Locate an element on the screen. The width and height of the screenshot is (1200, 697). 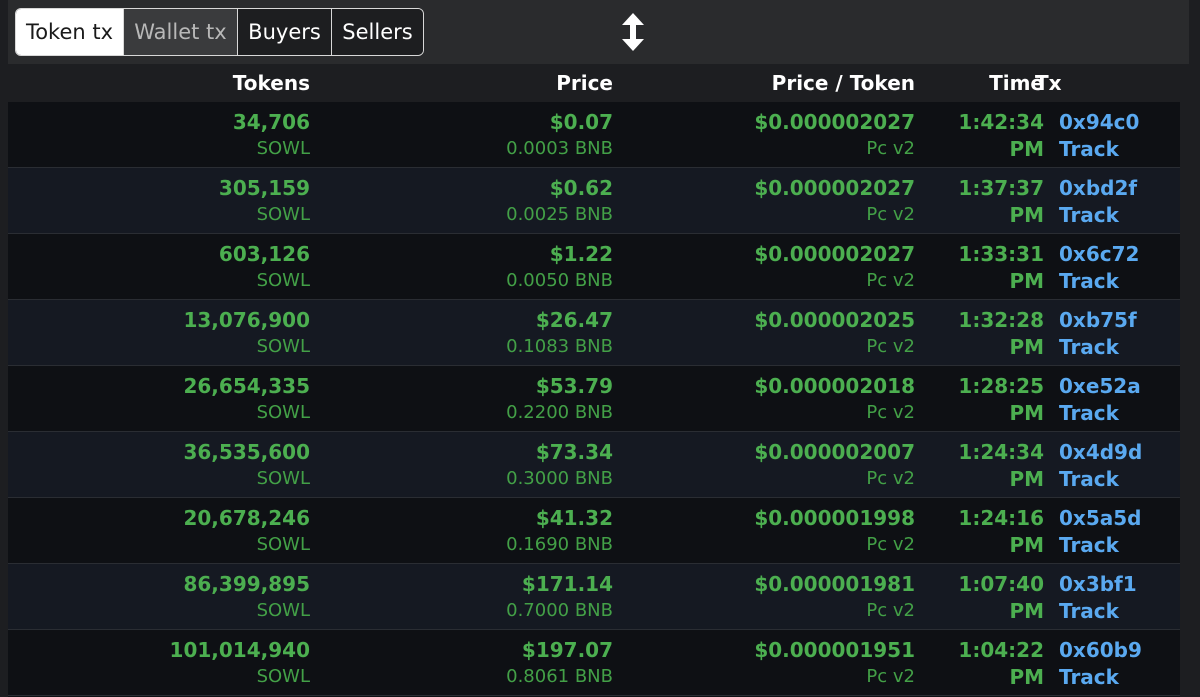
price-per-token: $0.000001981 is located at coordinates (834, 584).